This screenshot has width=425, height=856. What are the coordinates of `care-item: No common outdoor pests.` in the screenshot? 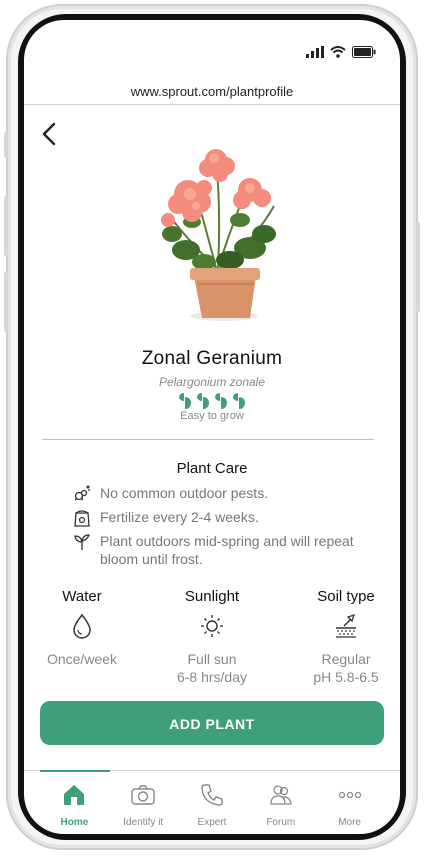 It's located at (222, 494).